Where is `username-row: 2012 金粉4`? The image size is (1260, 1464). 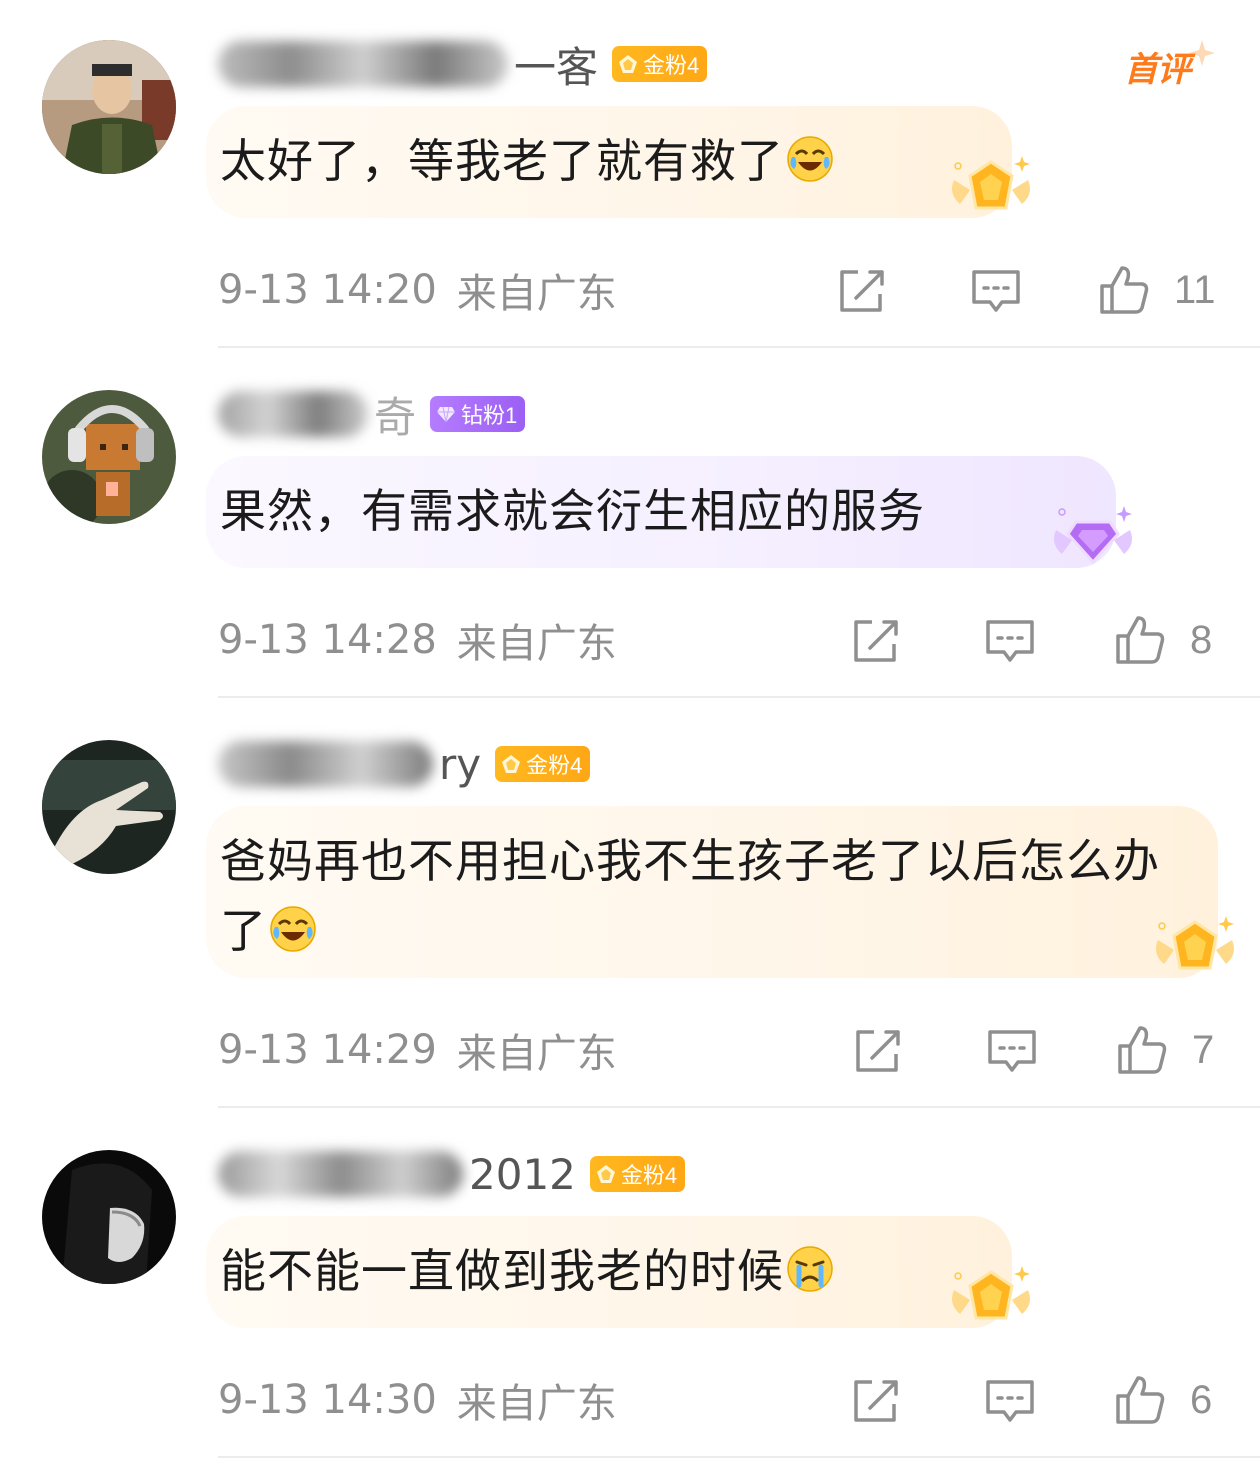 username-row: 2012 金粉4 is located at coordinates (452, 1174).